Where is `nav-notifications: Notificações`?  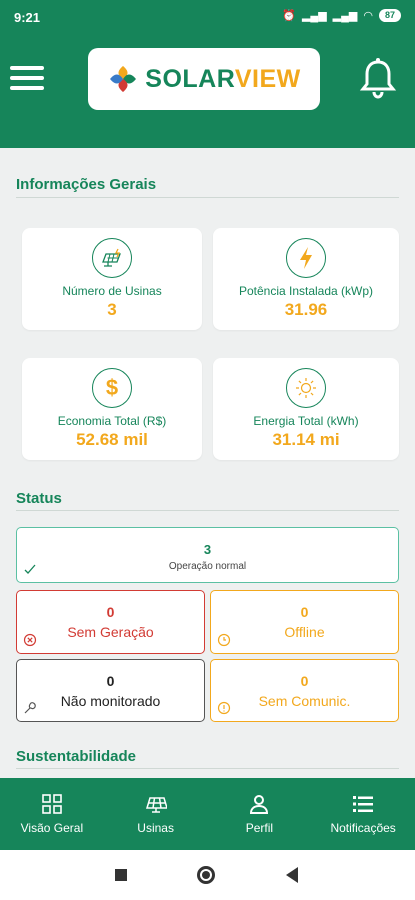 nav-notifications: Notificações is located at coordinates (363, 814).